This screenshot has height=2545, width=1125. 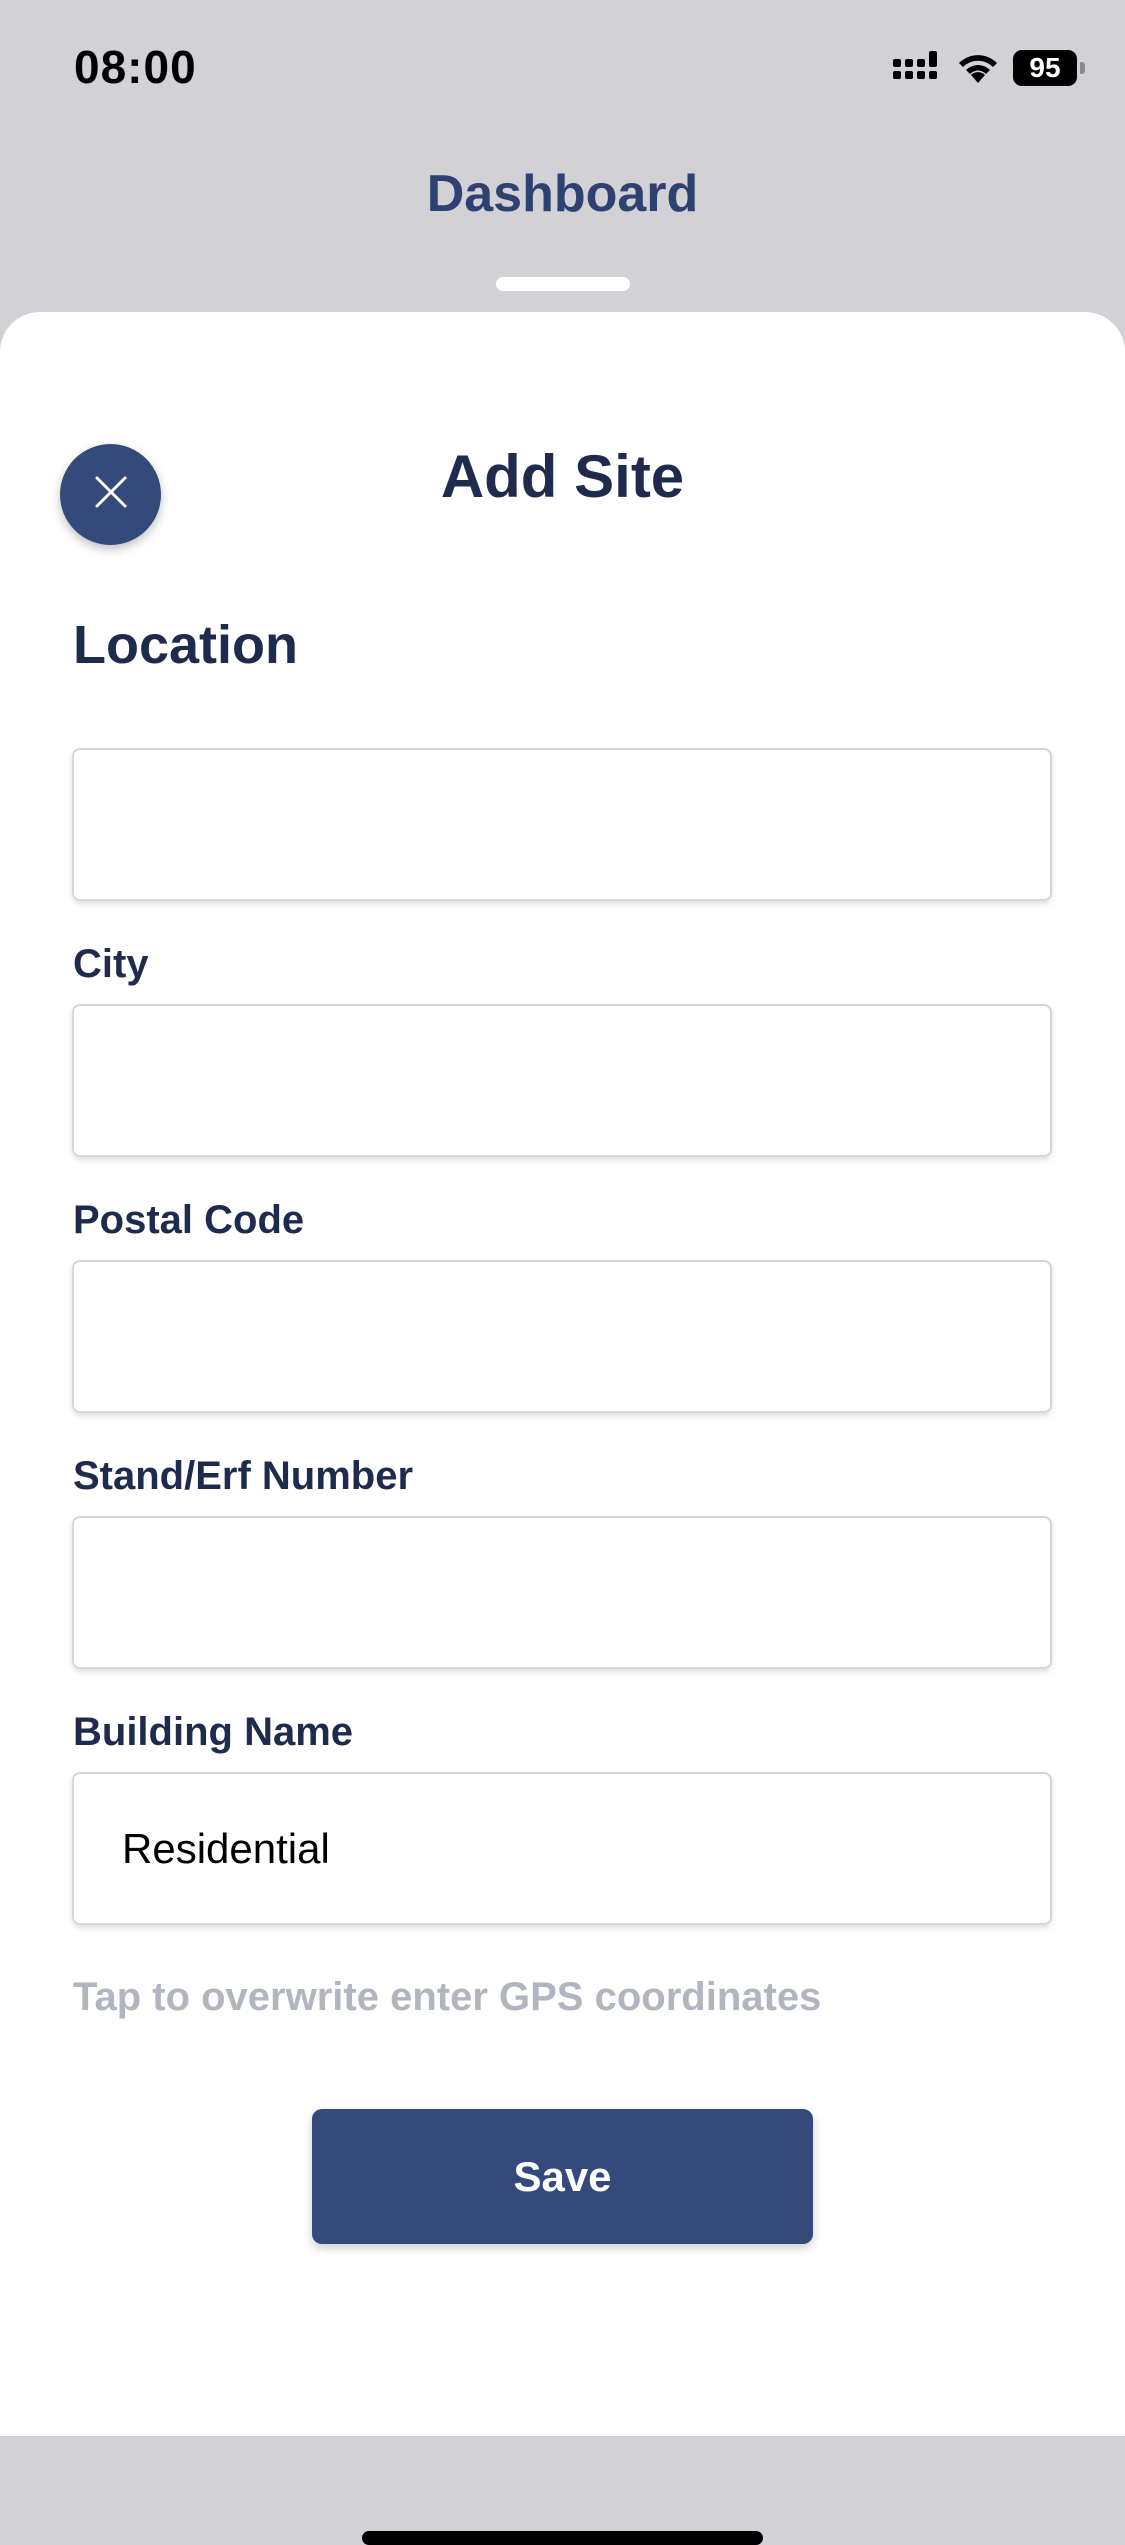 I want to click on location-input, so click(x=562, y=824).